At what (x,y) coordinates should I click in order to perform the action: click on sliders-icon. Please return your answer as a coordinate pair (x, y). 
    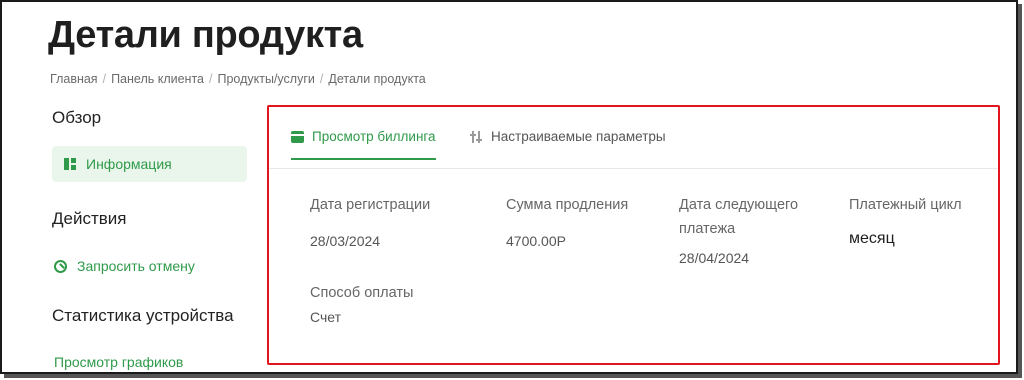
    Looking at the image, I should click on (476, 137).